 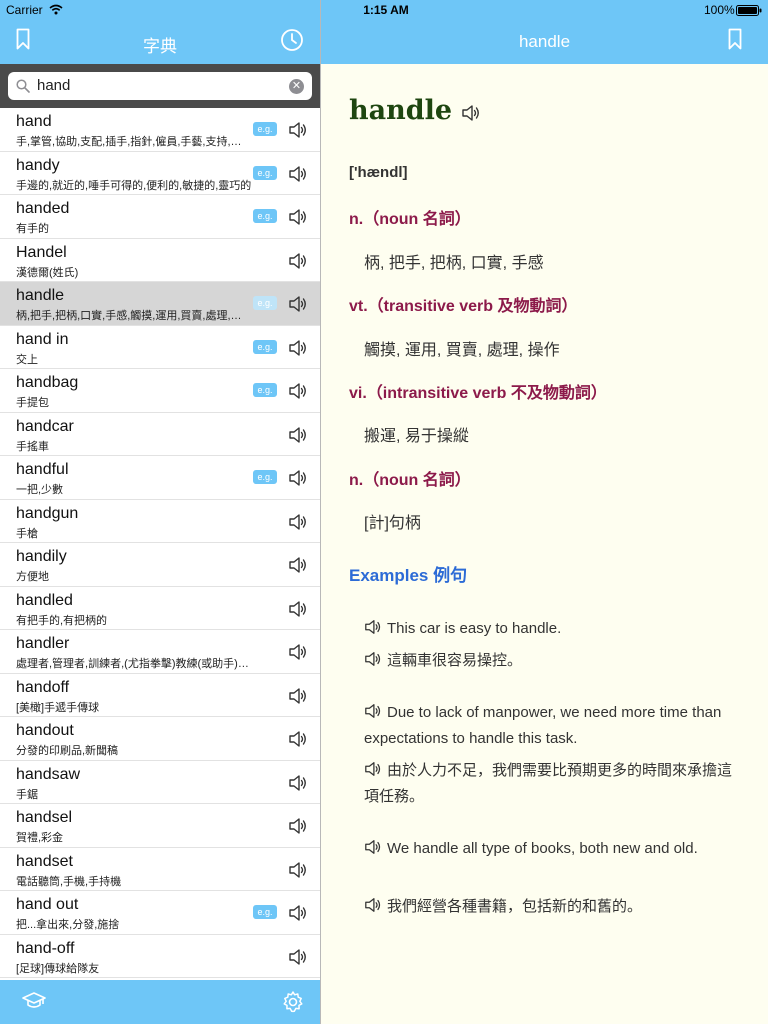 What do you see at coordinates (160, 217) in the screenshot?
I see `word-list-row: handed 有手的 e.g.` at bounding box center [160, 217].